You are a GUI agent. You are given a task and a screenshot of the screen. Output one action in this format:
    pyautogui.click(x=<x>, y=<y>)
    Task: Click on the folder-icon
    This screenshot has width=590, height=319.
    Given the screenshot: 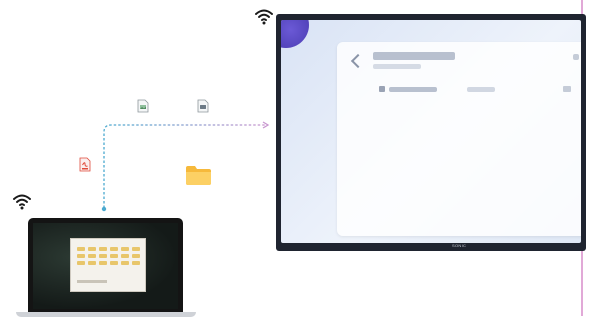 What is the action you would take?
    pyautogui.click(x=198, y=175)
    